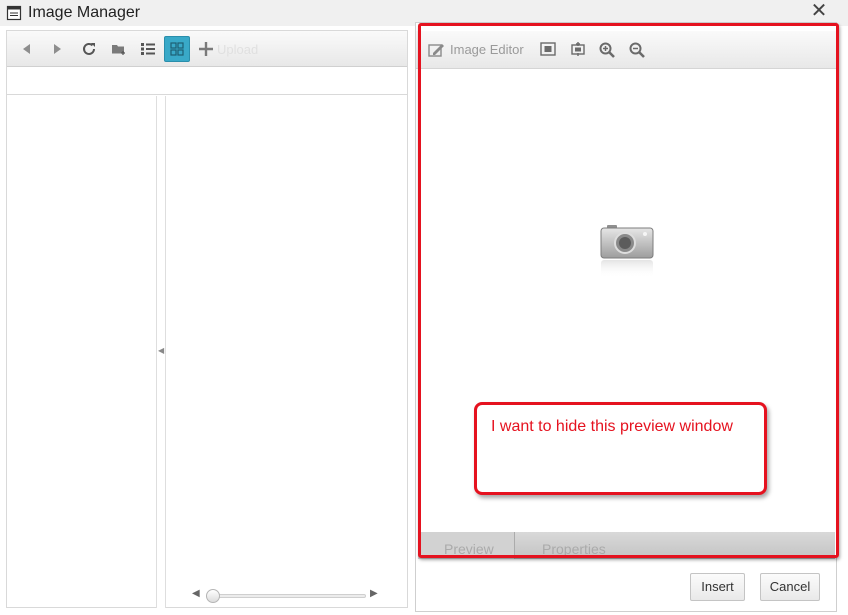 Image resolution: width=848 pixels, height=615 pixels. What do you see at coordinates (237, 49) in the screenshot?
I see `upload-label: Upload` at bounding box center [237, 49].